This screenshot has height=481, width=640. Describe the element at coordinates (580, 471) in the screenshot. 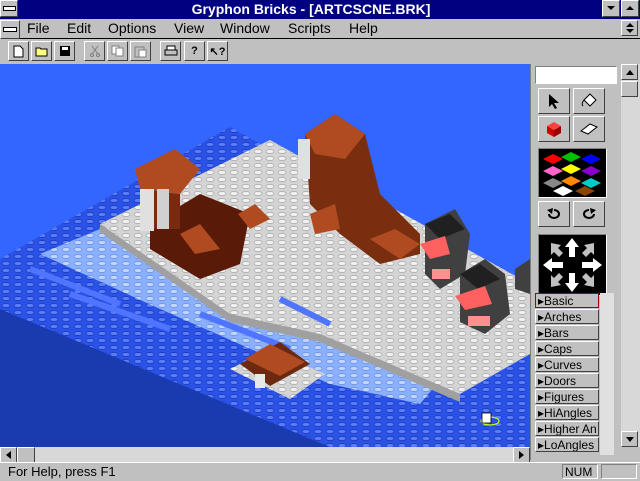

I see `num-lock-indicator: NUM` at that location.